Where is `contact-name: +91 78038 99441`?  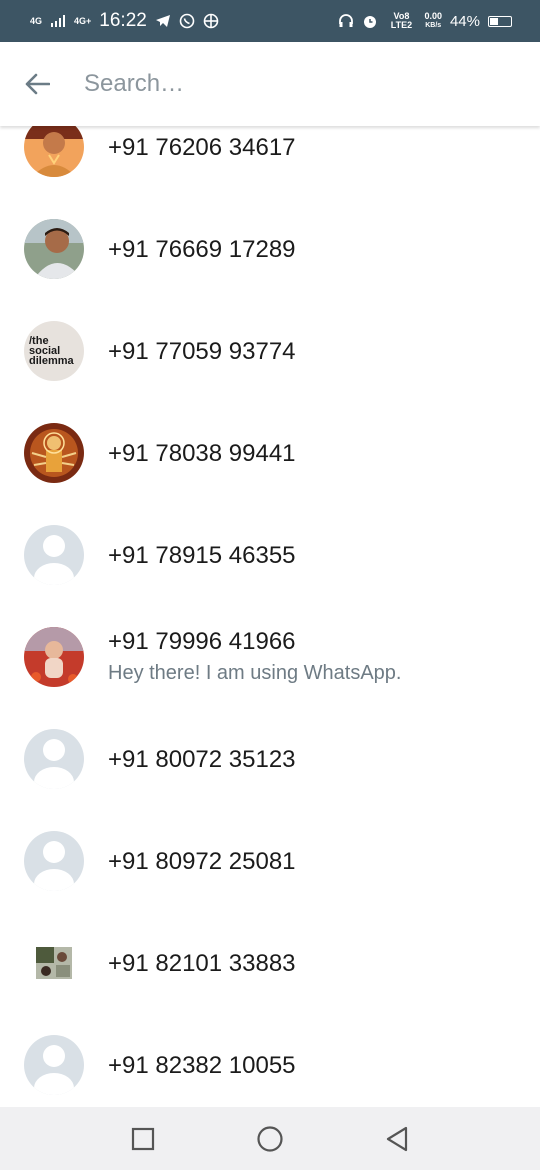 contact-name: +91 78038 99441 is located at coordinates (202, 453).